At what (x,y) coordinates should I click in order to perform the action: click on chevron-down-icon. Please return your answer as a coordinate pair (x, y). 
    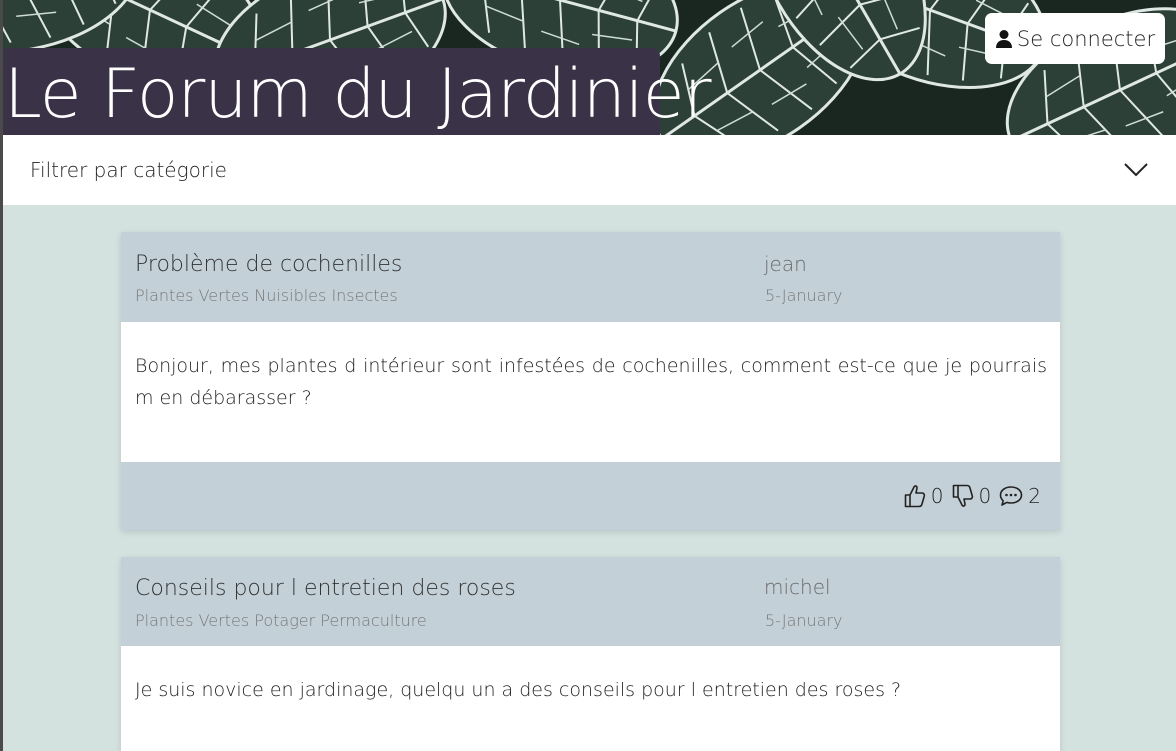
    Looking at the image, I should click on (1136, 170).